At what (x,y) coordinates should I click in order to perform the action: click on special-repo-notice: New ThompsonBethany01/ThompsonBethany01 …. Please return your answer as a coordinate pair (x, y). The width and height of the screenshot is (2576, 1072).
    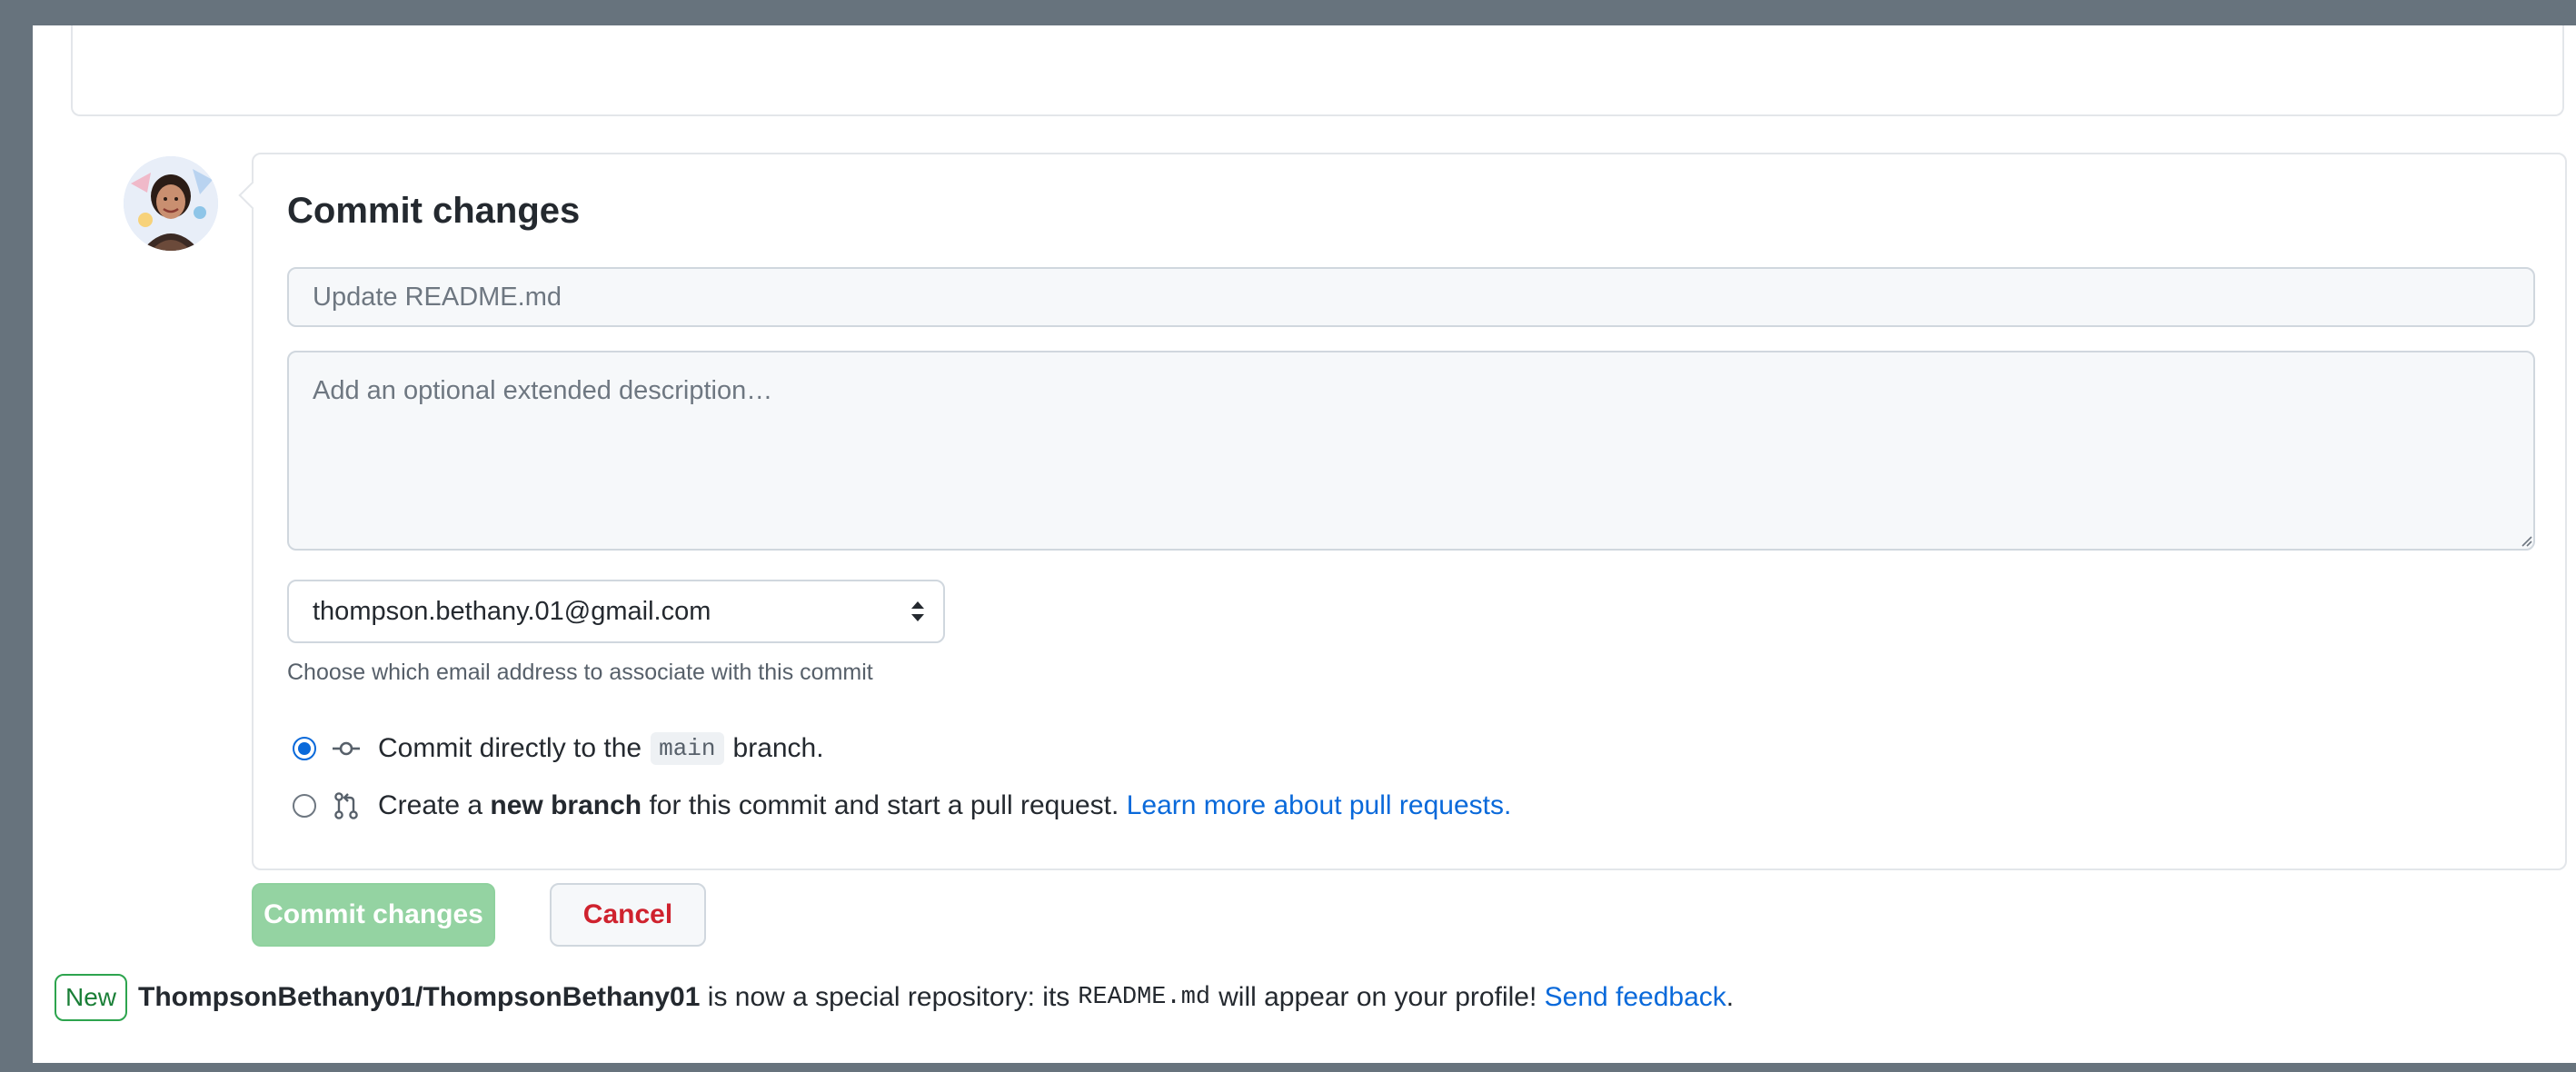
    Looking at the image, I should click on (894, 997).